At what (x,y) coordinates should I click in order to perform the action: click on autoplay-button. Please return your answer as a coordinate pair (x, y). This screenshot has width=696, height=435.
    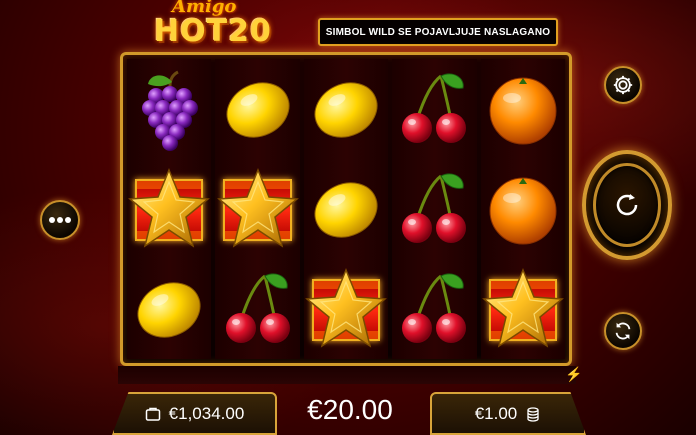
    Looking at the image, I should click on (623, 331).